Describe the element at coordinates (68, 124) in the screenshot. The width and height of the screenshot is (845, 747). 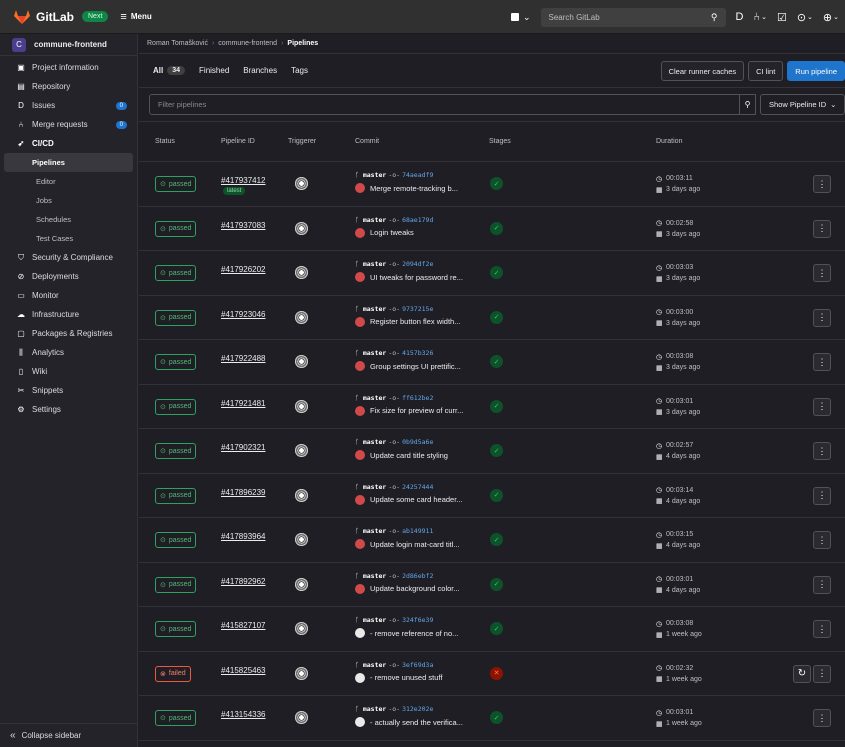
I see `sidebar-item-merge-requests: ⑃ Merge requests 0` at that location.